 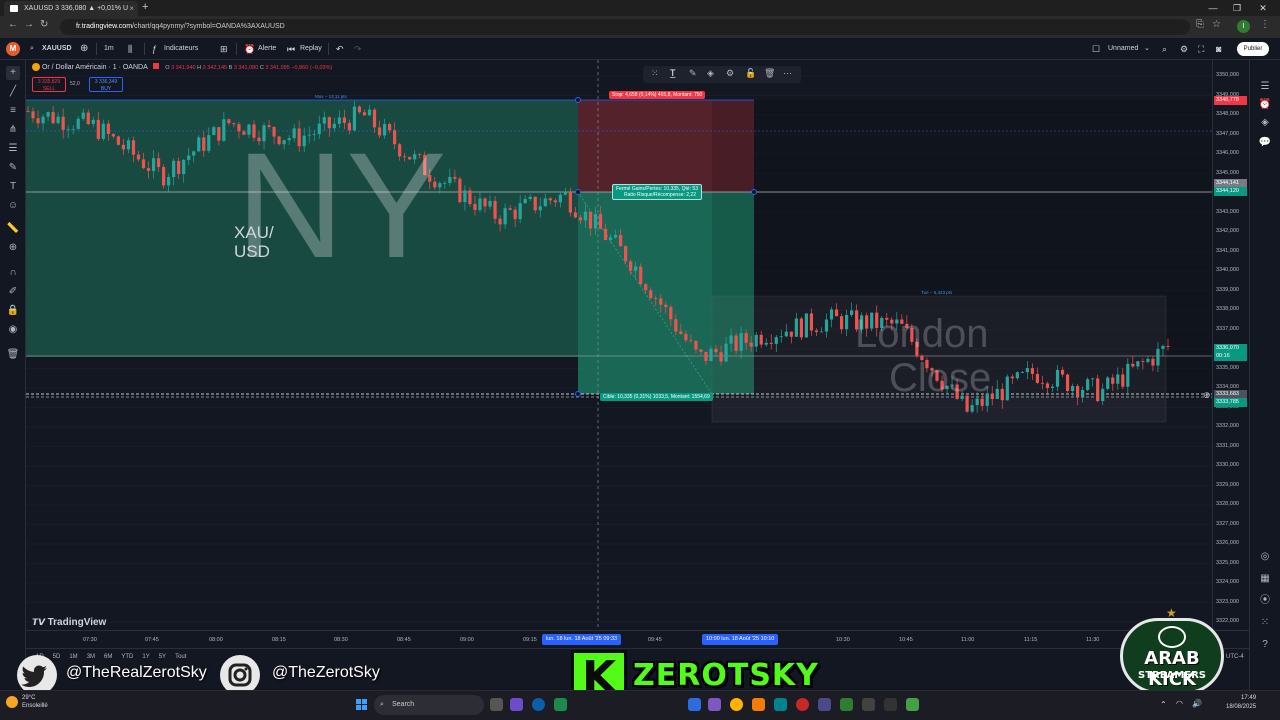 I want to click on template-grid-icon: ⁙, so click(x=655, y=73).